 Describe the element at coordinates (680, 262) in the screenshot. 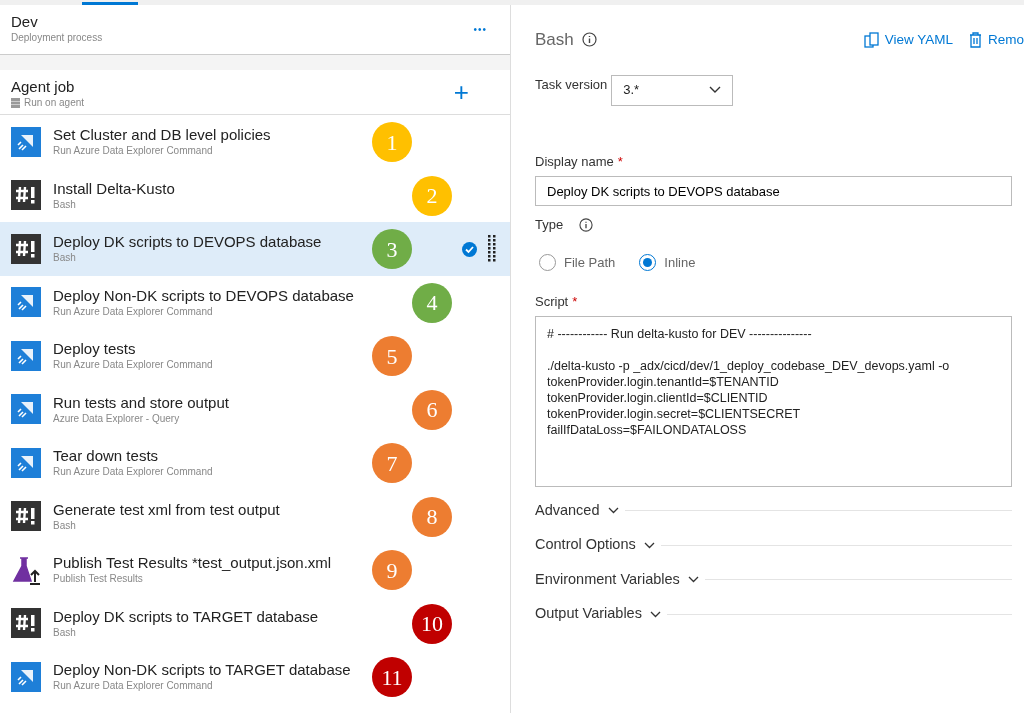

I see `radio-label: Inline` at that location.